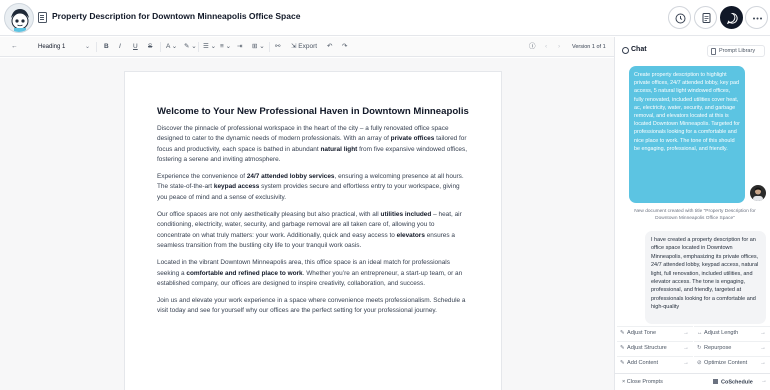 This screenshot has height=390, width=770. What do you see at coordinates (239, 47) in the screenshot?
I see `indent-icon: ⇥` at bounding box center [239, 47].